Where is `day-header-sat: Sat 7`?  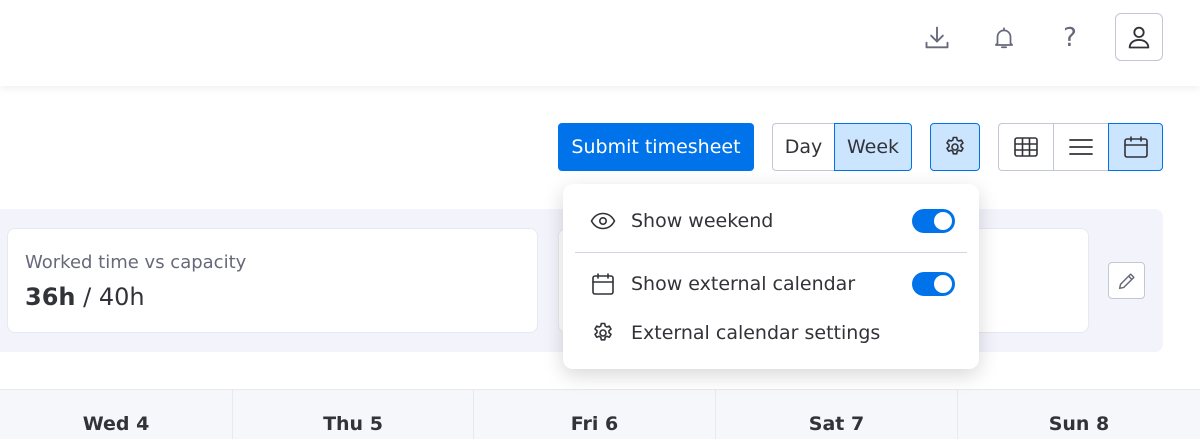 day-header-sat: Sat 7 is located at coordinates (837, 414).